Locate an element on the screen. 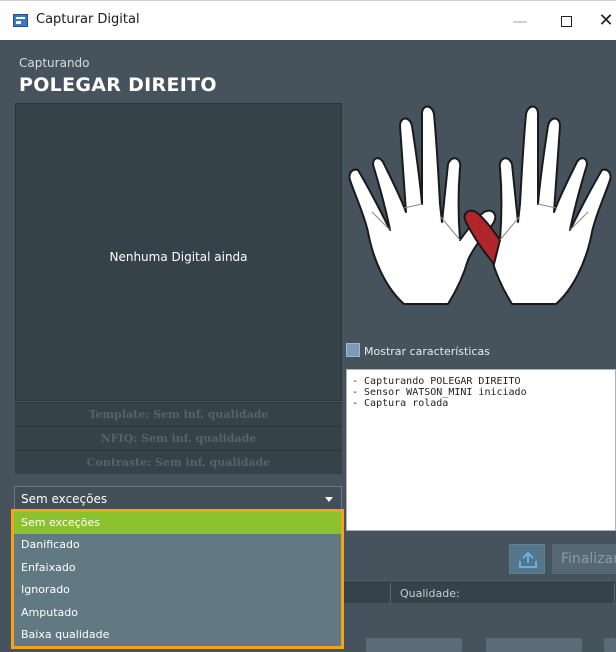 The height and width of the screenshot is (652, 616). upload-icon is located at coordinates (528, 559).